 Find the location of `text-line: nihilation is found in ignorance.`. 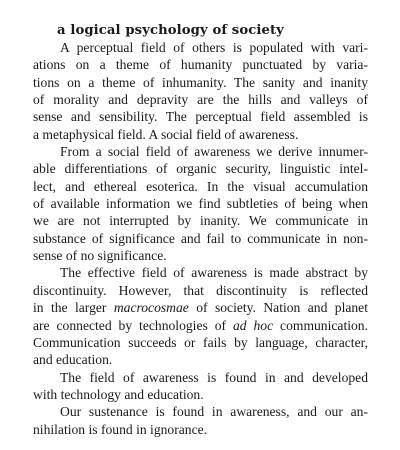

text-line: nihilation is found in ignorance. is located at coordinates (120, 429).